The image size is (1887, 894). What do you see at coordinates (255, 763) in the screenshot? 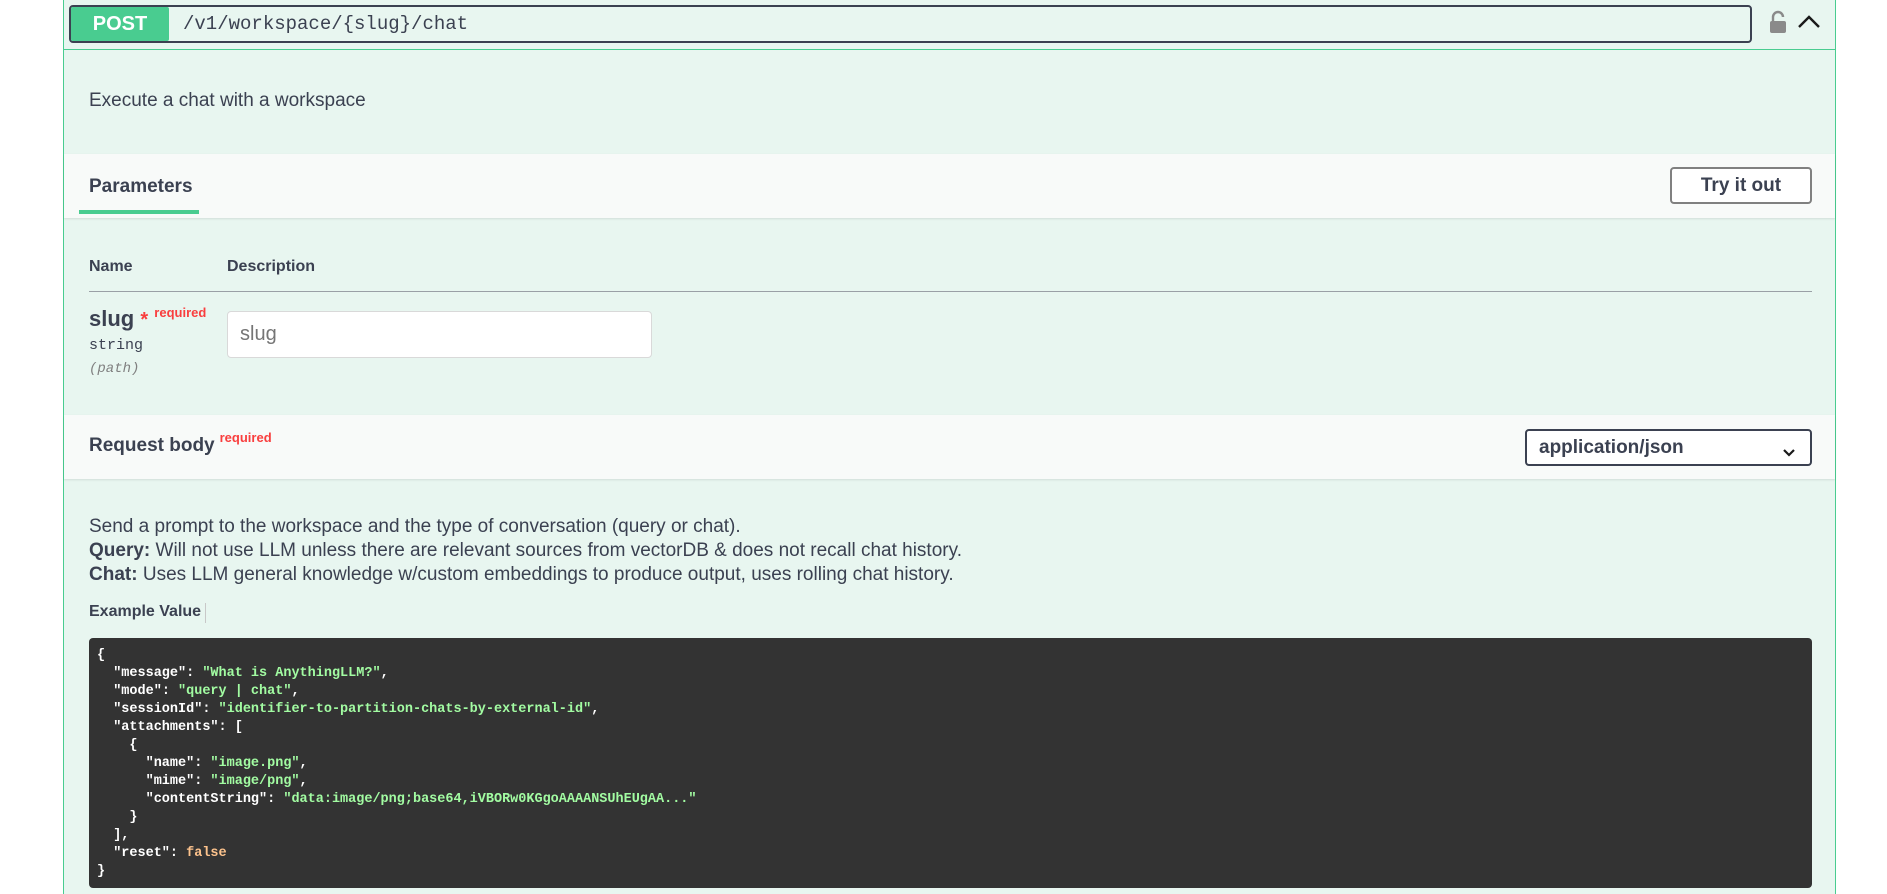
I see `example-att-name: "image.png"` at bounding box center [255, 763].